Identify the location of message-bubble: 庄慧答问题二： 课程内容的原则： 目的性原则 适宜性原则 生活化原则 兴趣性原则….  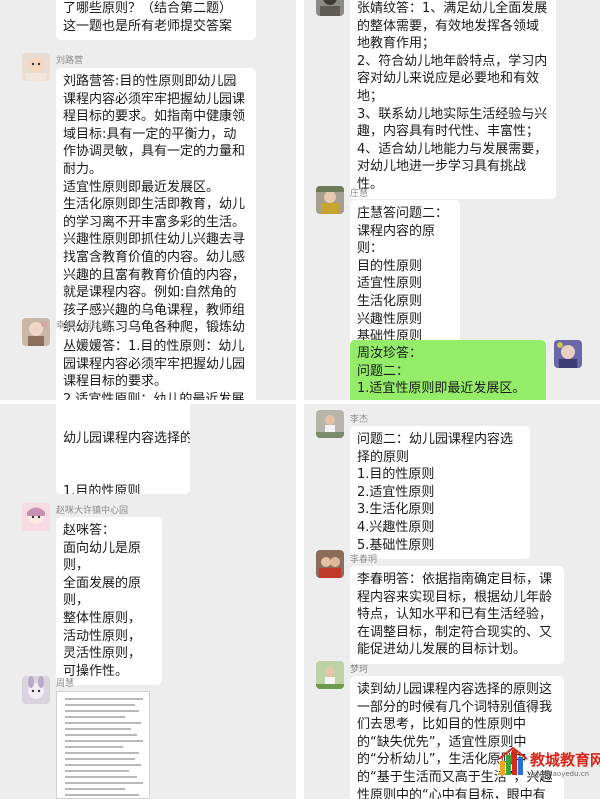
(405, 275).